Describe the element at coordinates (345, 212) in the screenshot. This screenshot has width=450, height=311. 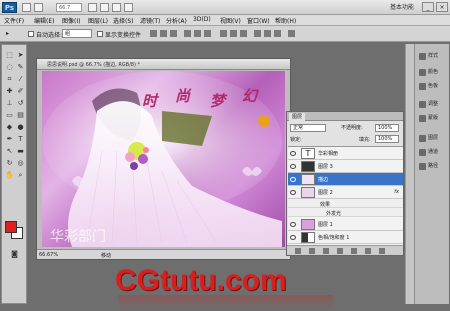
I see `outer-glow-row: 外发光` at that location.